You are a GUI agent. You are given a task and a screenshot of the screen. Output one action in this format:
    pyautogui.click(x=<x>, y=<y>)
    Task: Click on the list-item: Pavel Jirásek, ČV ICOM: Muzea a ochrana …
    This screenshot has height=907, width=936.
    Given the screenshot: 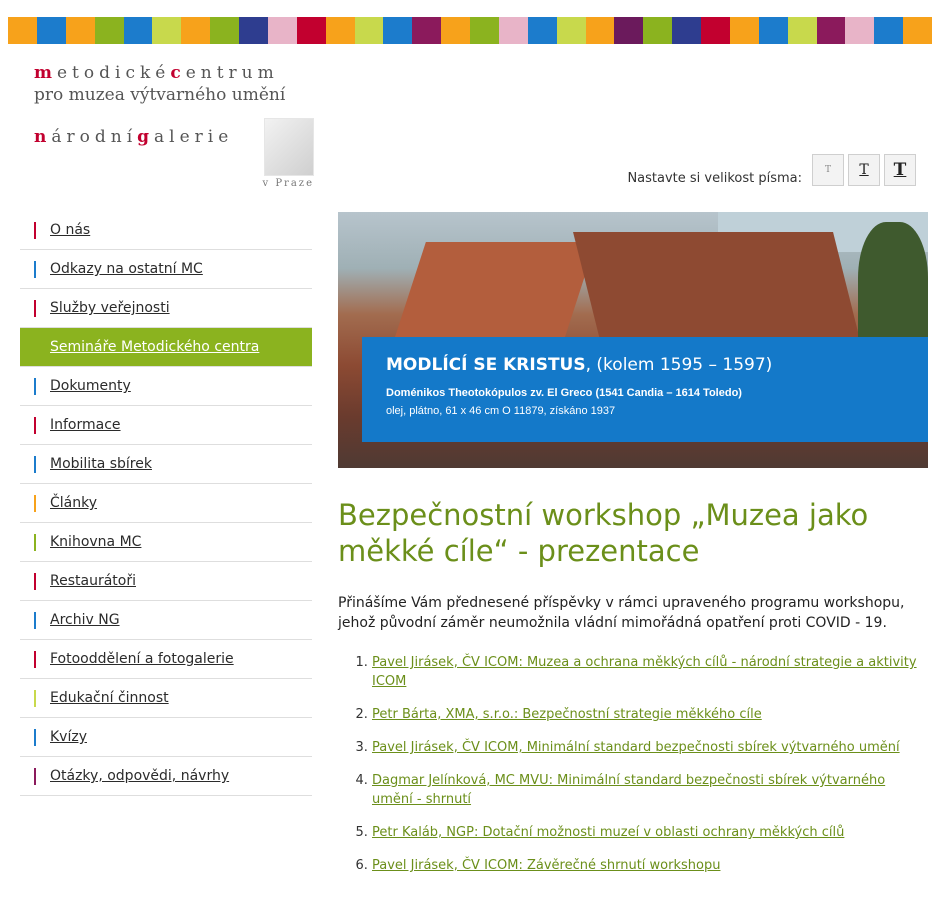 What is the action you would take?
    pyautogui.click(x=650, y=672)
    